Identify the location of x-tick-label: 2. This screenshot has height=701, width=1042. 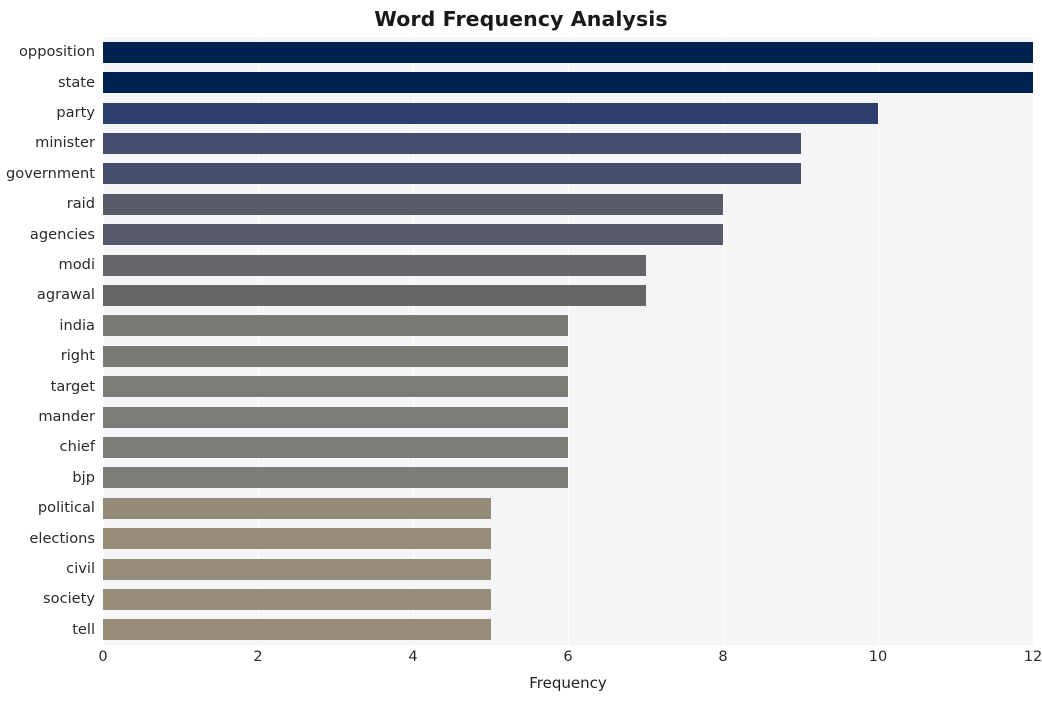
(258, 656).